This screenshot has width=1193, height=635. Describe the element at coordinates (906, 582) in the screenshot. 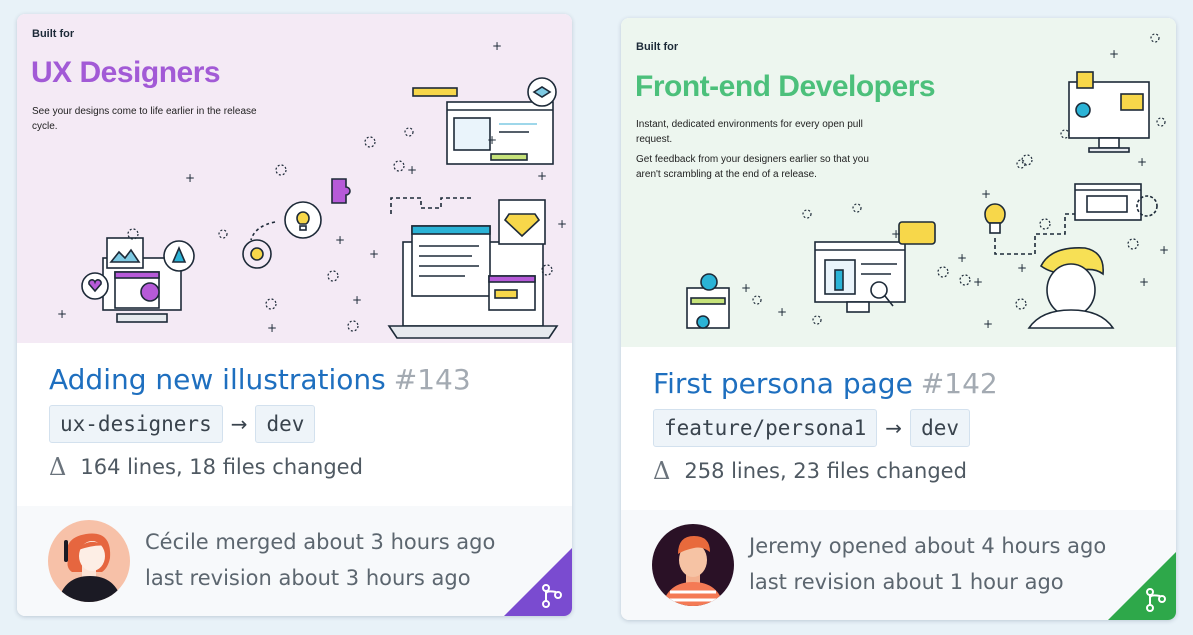

I see `activity-revision: last revision about 1 hour ago` at that location.